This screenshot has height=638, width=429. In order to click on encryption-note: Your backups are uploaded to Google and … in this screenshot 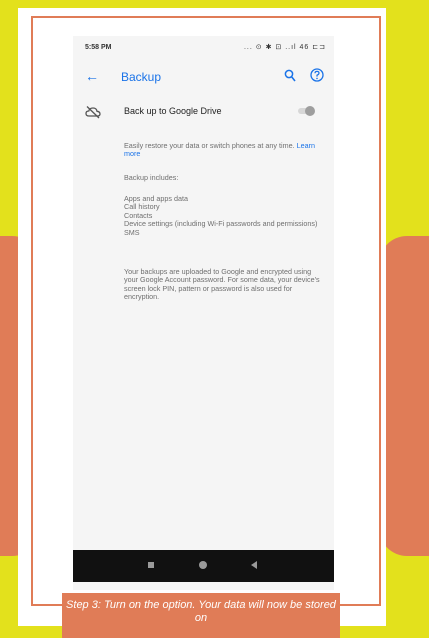, I will do `click(222, 284)`.